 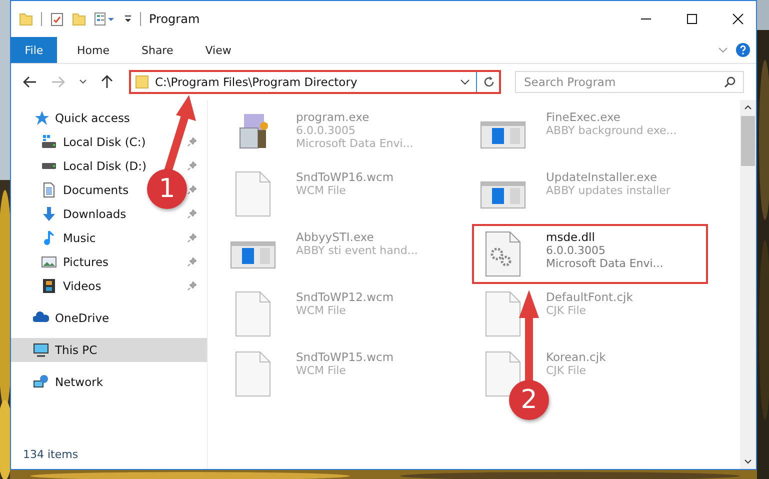 I want to click on up-arrow-icon, so click(x=107, y=82).